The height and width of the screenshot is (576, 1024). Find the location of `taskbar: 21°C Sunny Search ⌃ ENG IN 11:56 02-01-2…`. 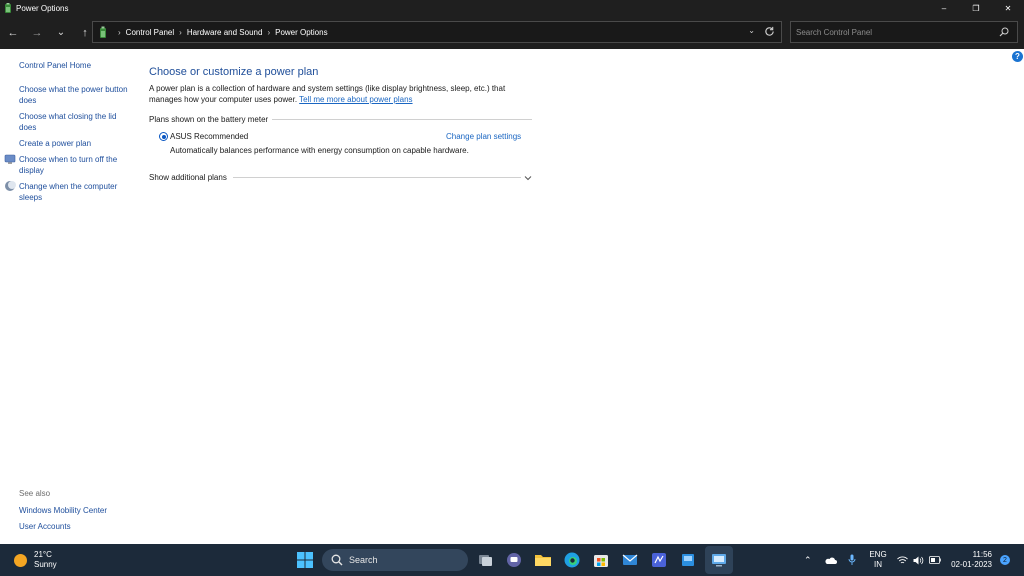

taskbar: 21°C Sunny Search ⌃ ENG IN 11:56 02-01-2… is located at coordinates (512, 560).